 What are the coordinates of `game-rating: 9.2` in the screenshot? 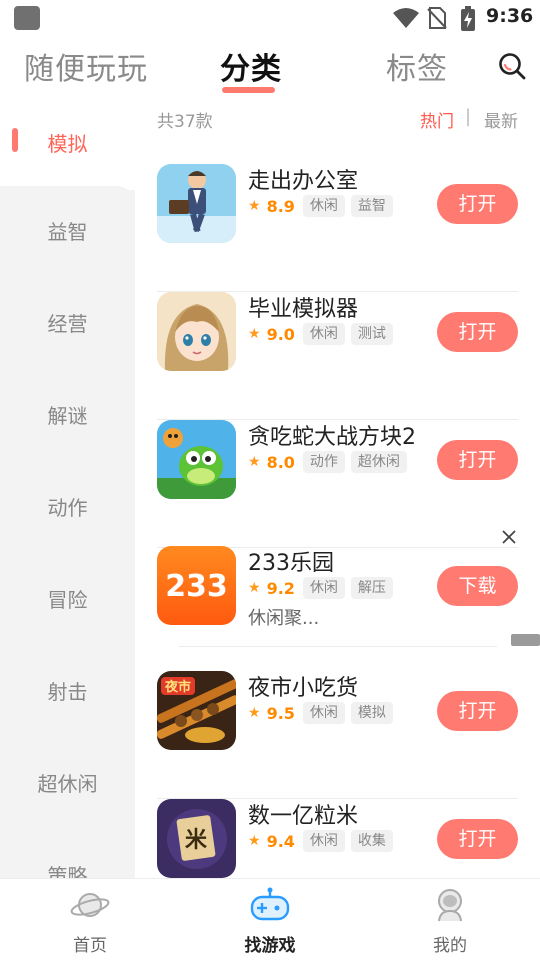 It's located at (280, 588).